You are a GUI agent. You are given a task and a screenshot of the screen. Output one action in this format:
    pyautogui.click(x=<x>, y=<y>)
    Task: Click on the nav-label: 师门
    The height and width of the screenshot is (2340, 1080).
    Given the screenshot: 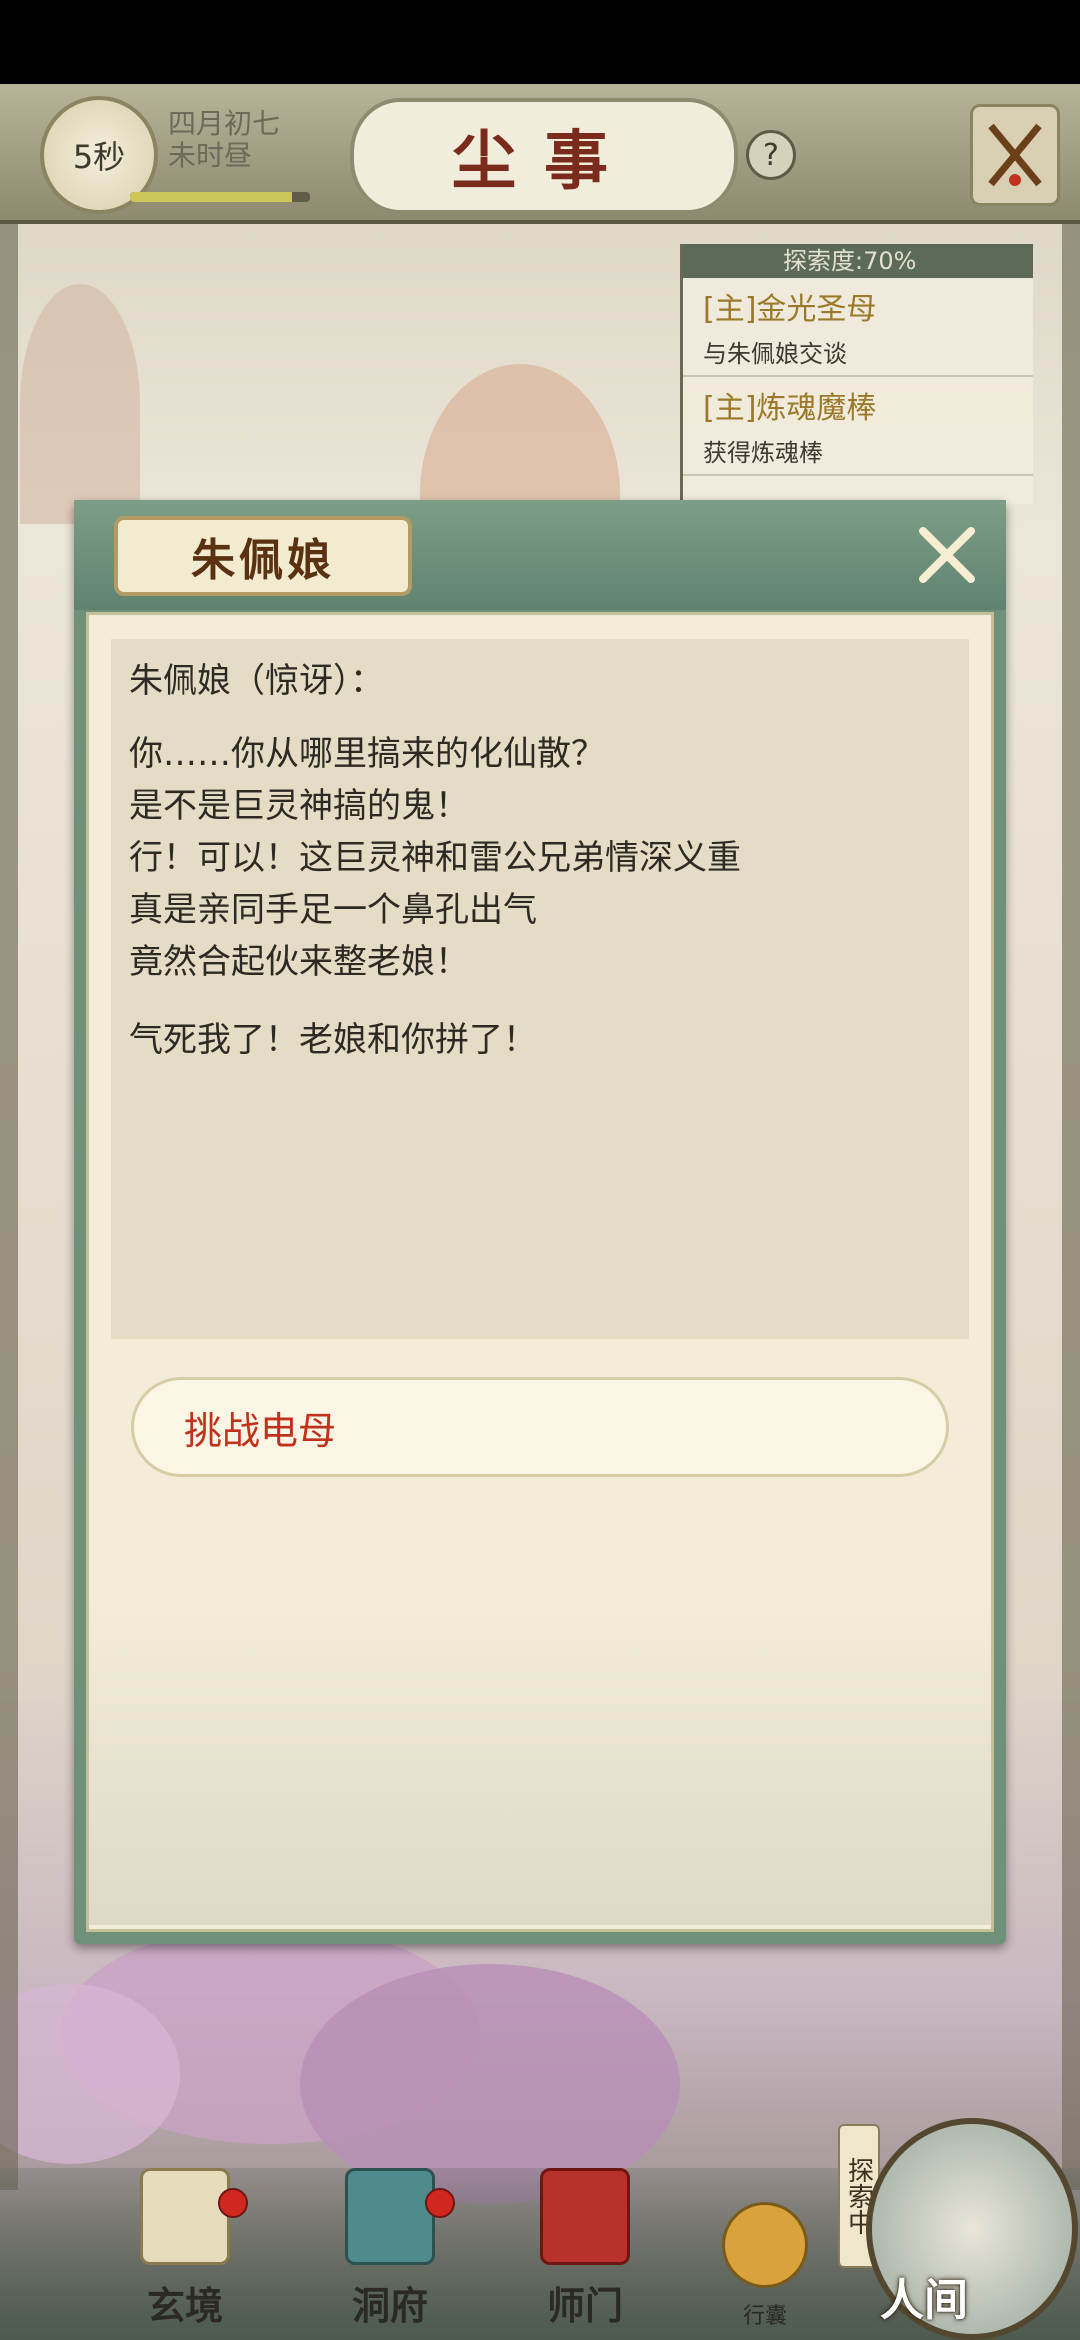 What is the action you would take?
    pyautogui.click(x=584, y=2305)
    